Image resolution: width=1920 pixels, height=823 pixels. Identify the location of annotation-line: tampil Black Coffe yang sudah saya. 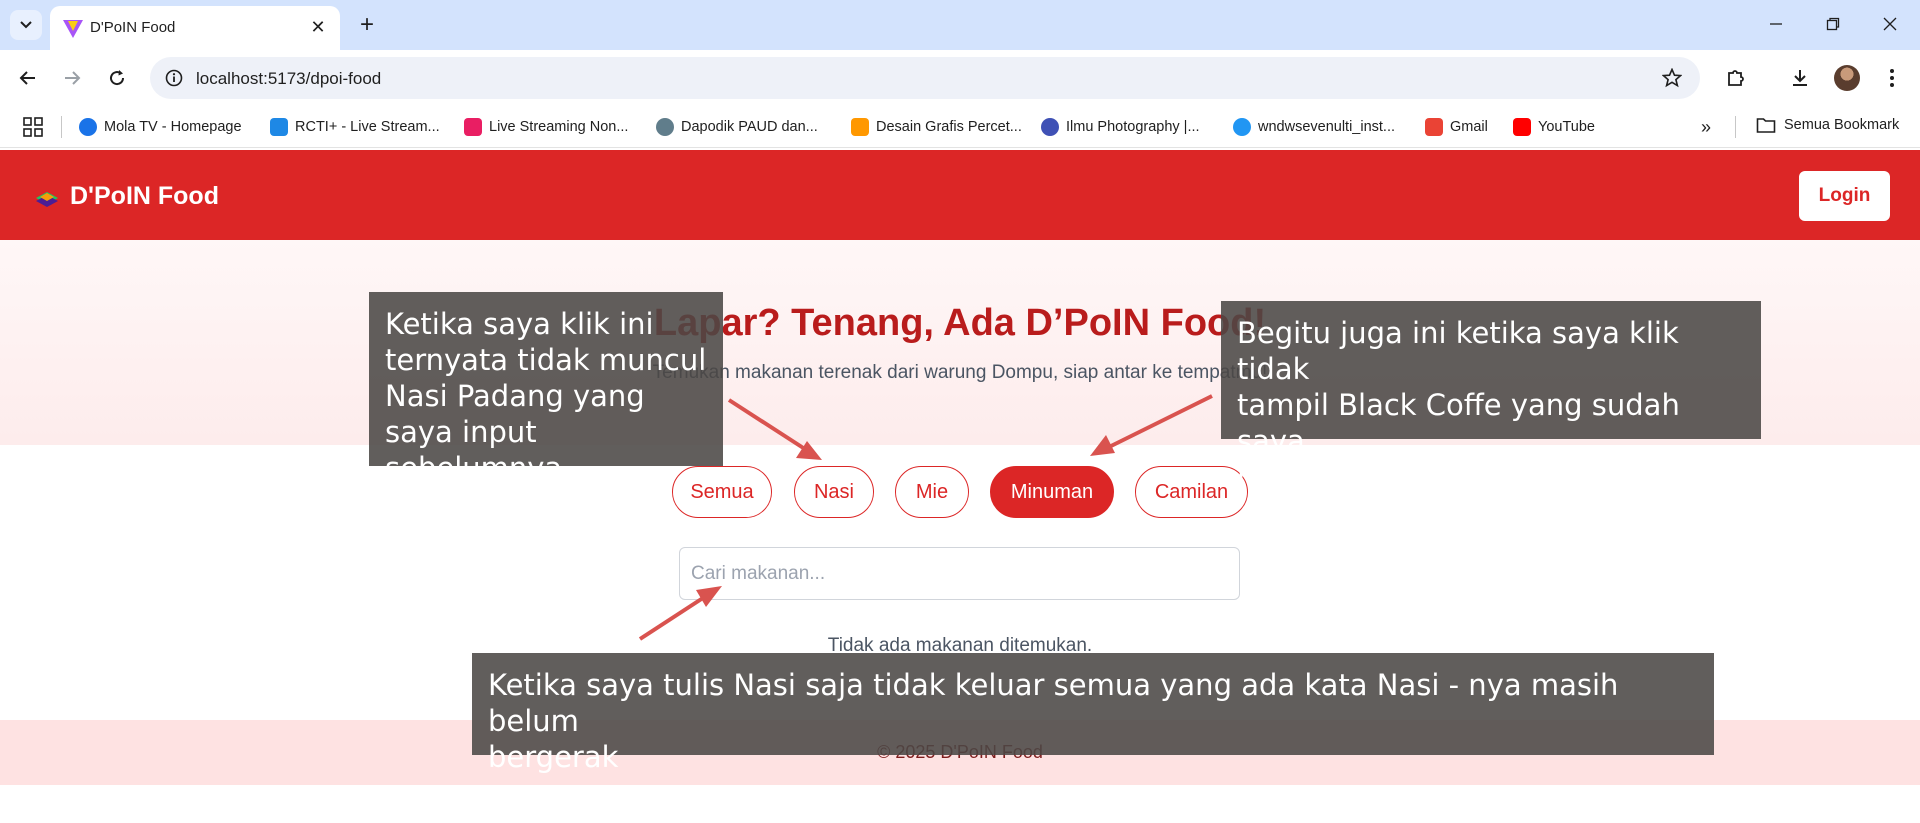
(1458, 423).